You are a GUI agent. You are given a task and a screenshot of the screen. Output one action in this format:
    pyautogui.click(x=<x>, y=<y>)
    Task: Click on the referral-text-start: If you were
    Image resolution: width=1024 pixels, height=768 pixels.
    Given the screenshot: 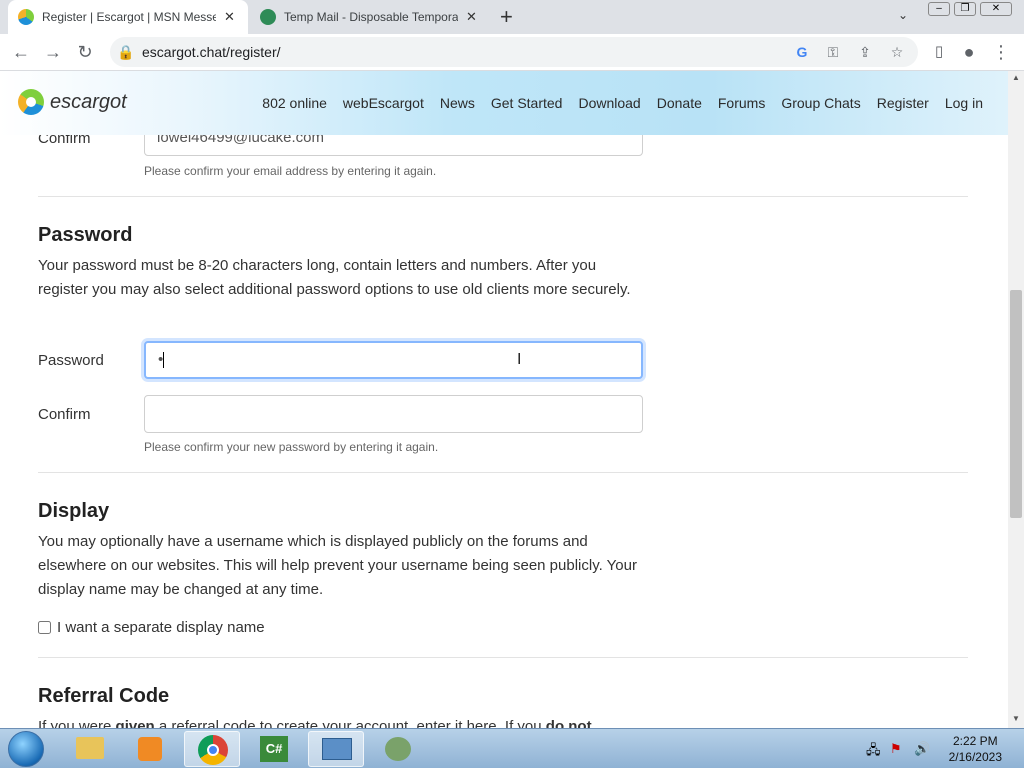 What is the action you would take?
    pyautogui.click(x=77, y=723)
    